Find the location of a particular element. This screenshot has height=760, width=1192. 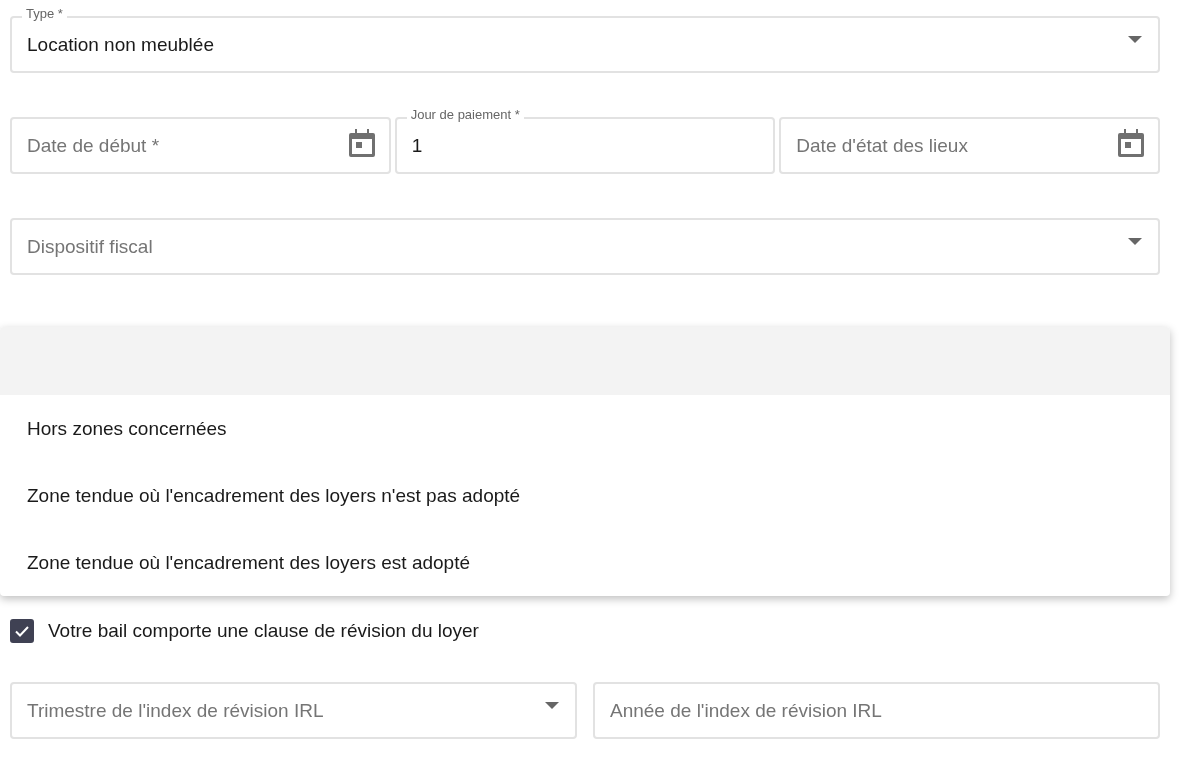

date-field: Date de début * is located at coordinates (200, 145).